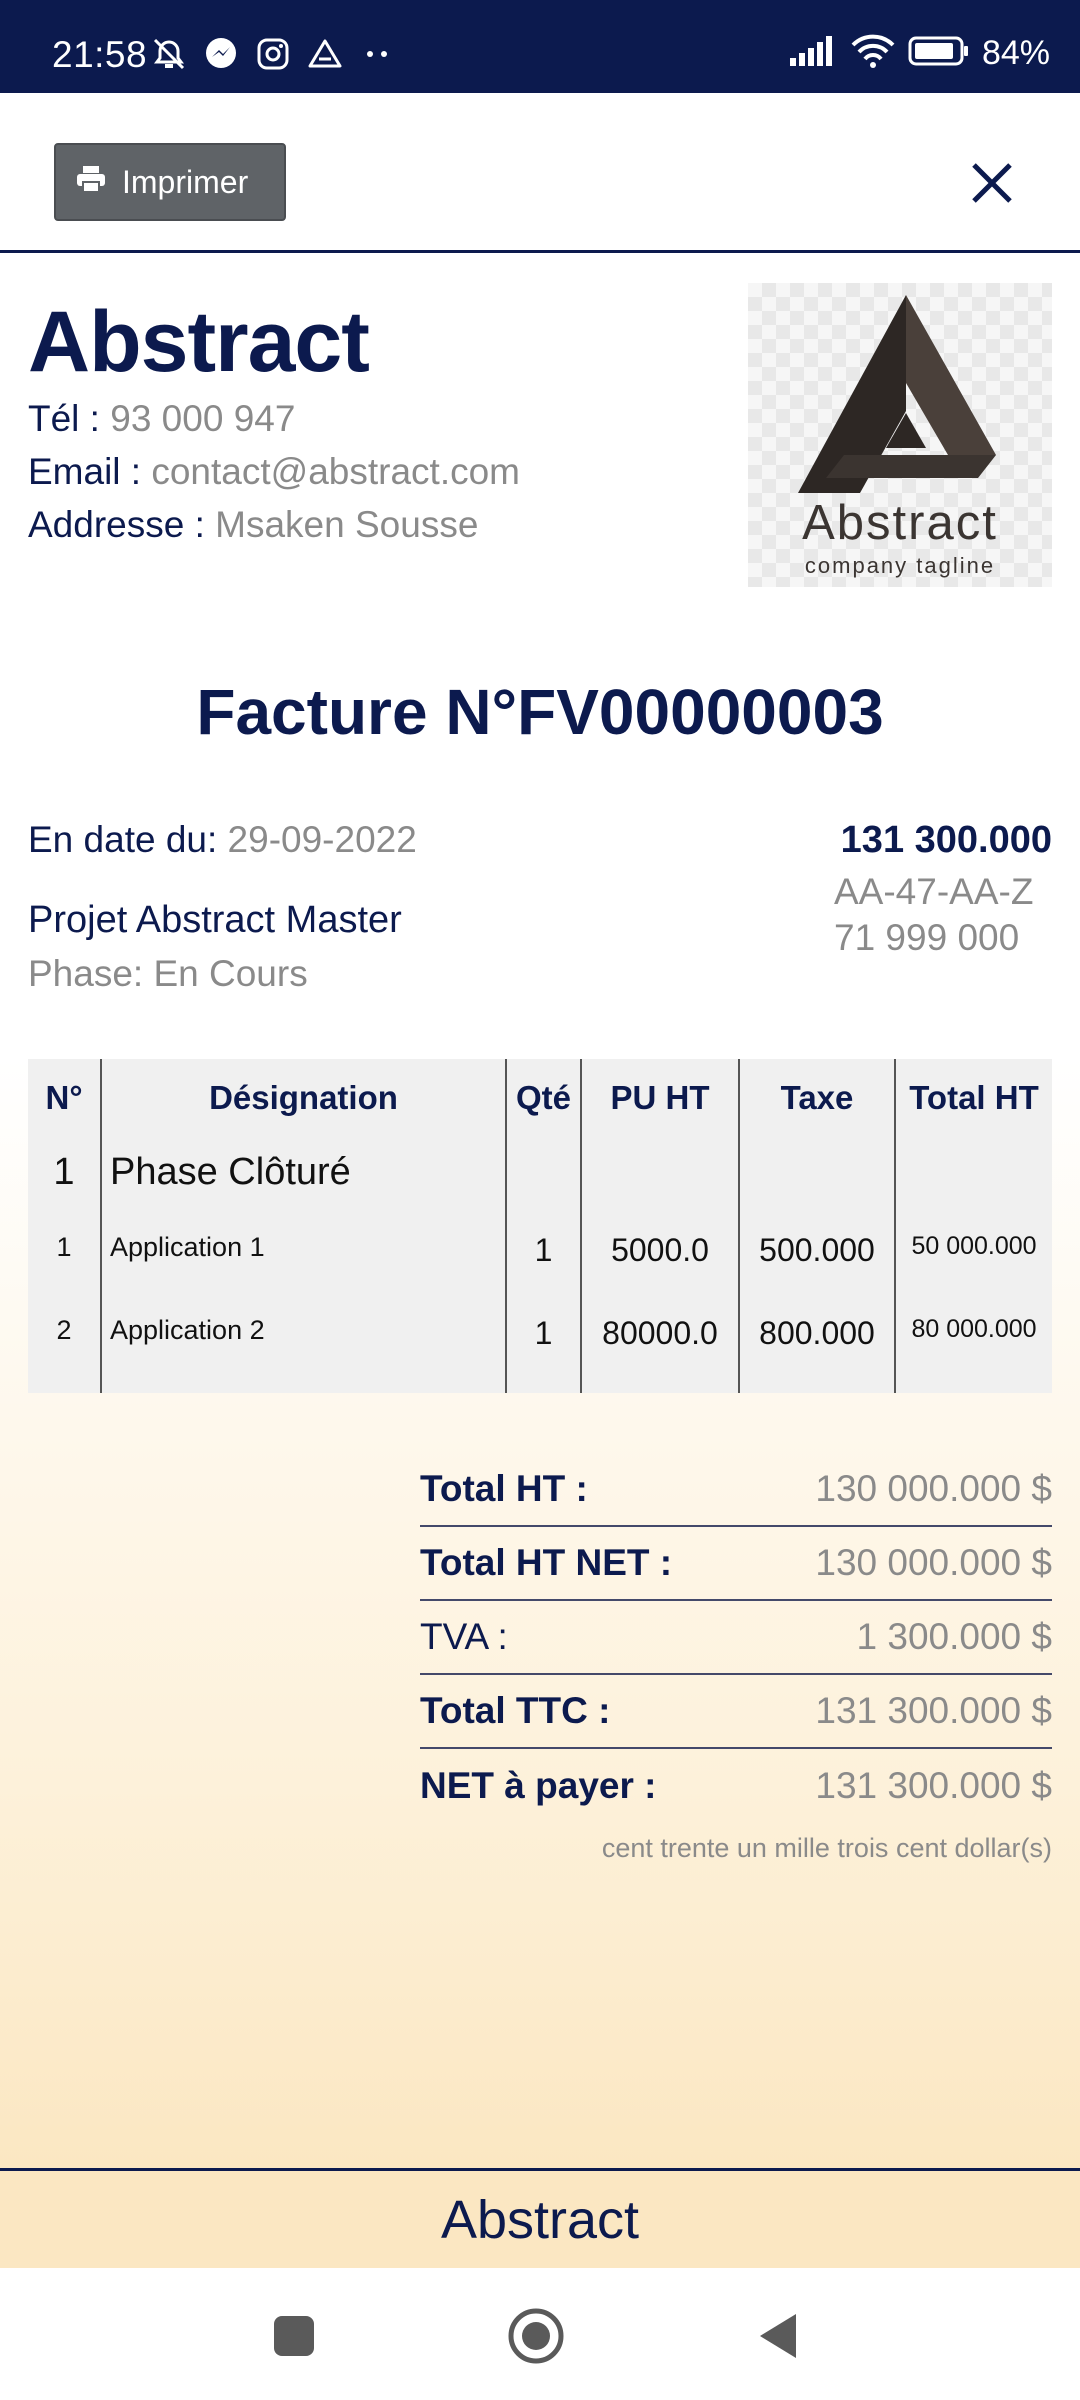  I want to click on total-ttc-label: Total TTC :, so click(515, 1710).